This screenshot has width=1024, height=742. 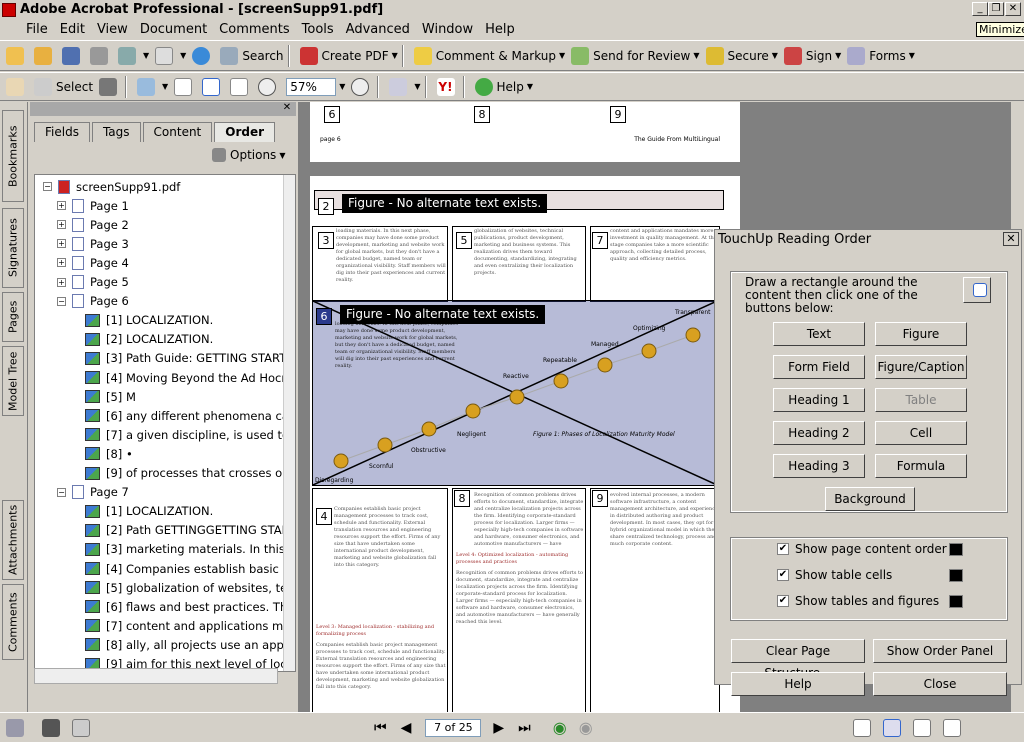 I want to click on order-tree-tag: [7] a given discipline, is used to impr, so click(x=190, y=434).